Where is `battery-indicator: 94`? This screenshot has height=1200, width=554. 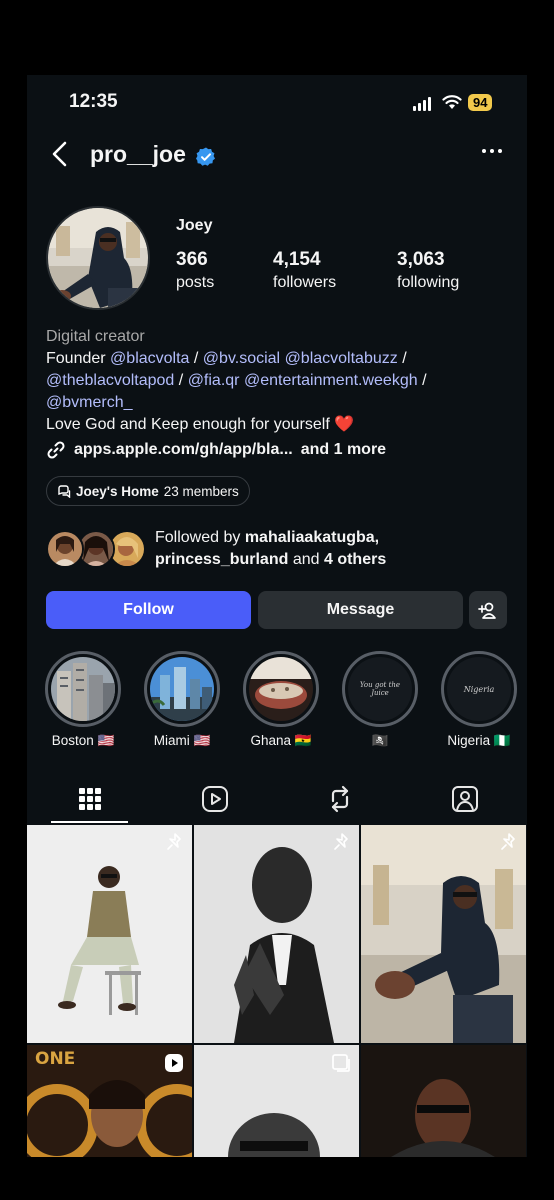
battery-indicator: 94 is located at coordinates (480, 102).